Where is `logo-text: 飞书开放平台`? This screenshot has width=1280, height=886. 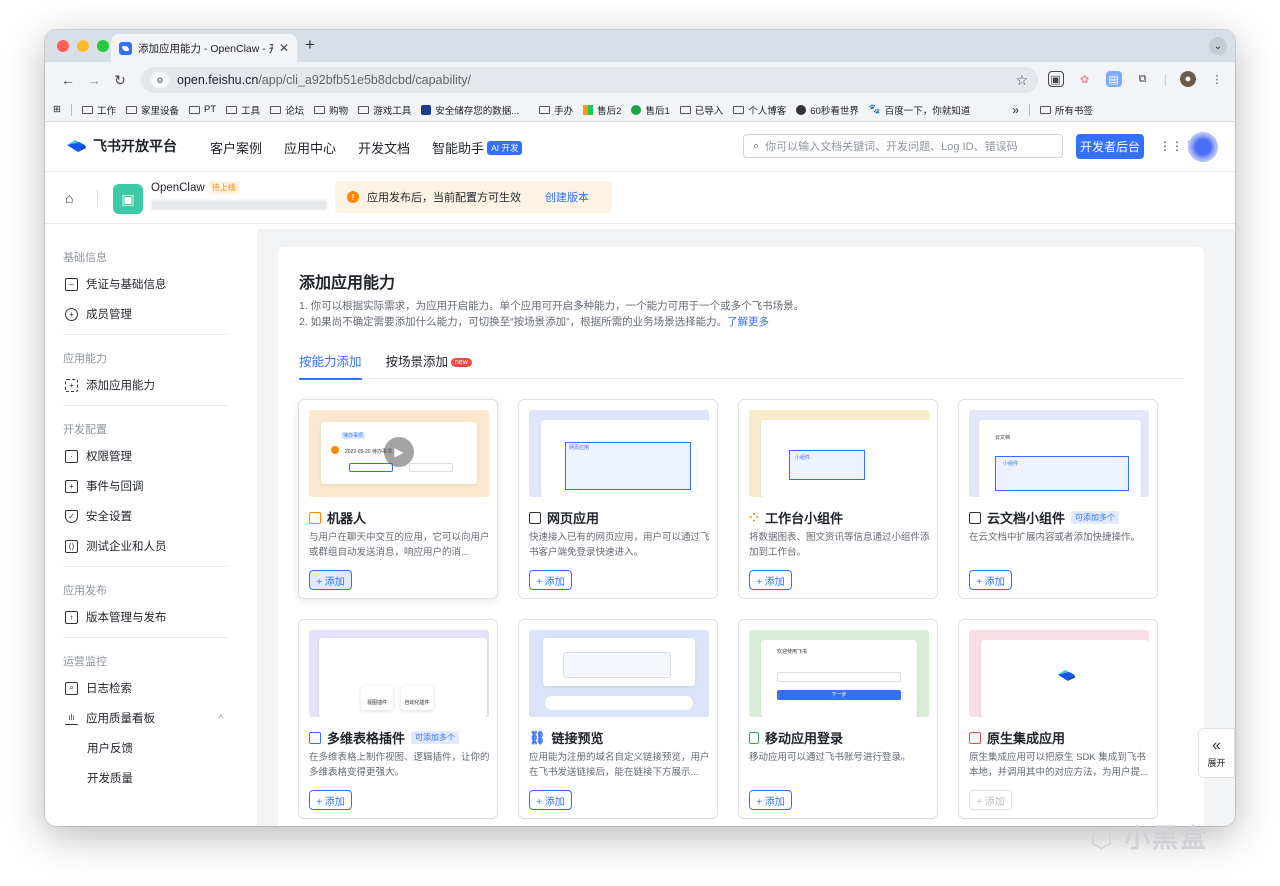
logo-text: 飞书开放平台 is located at coordinates (135, 146).